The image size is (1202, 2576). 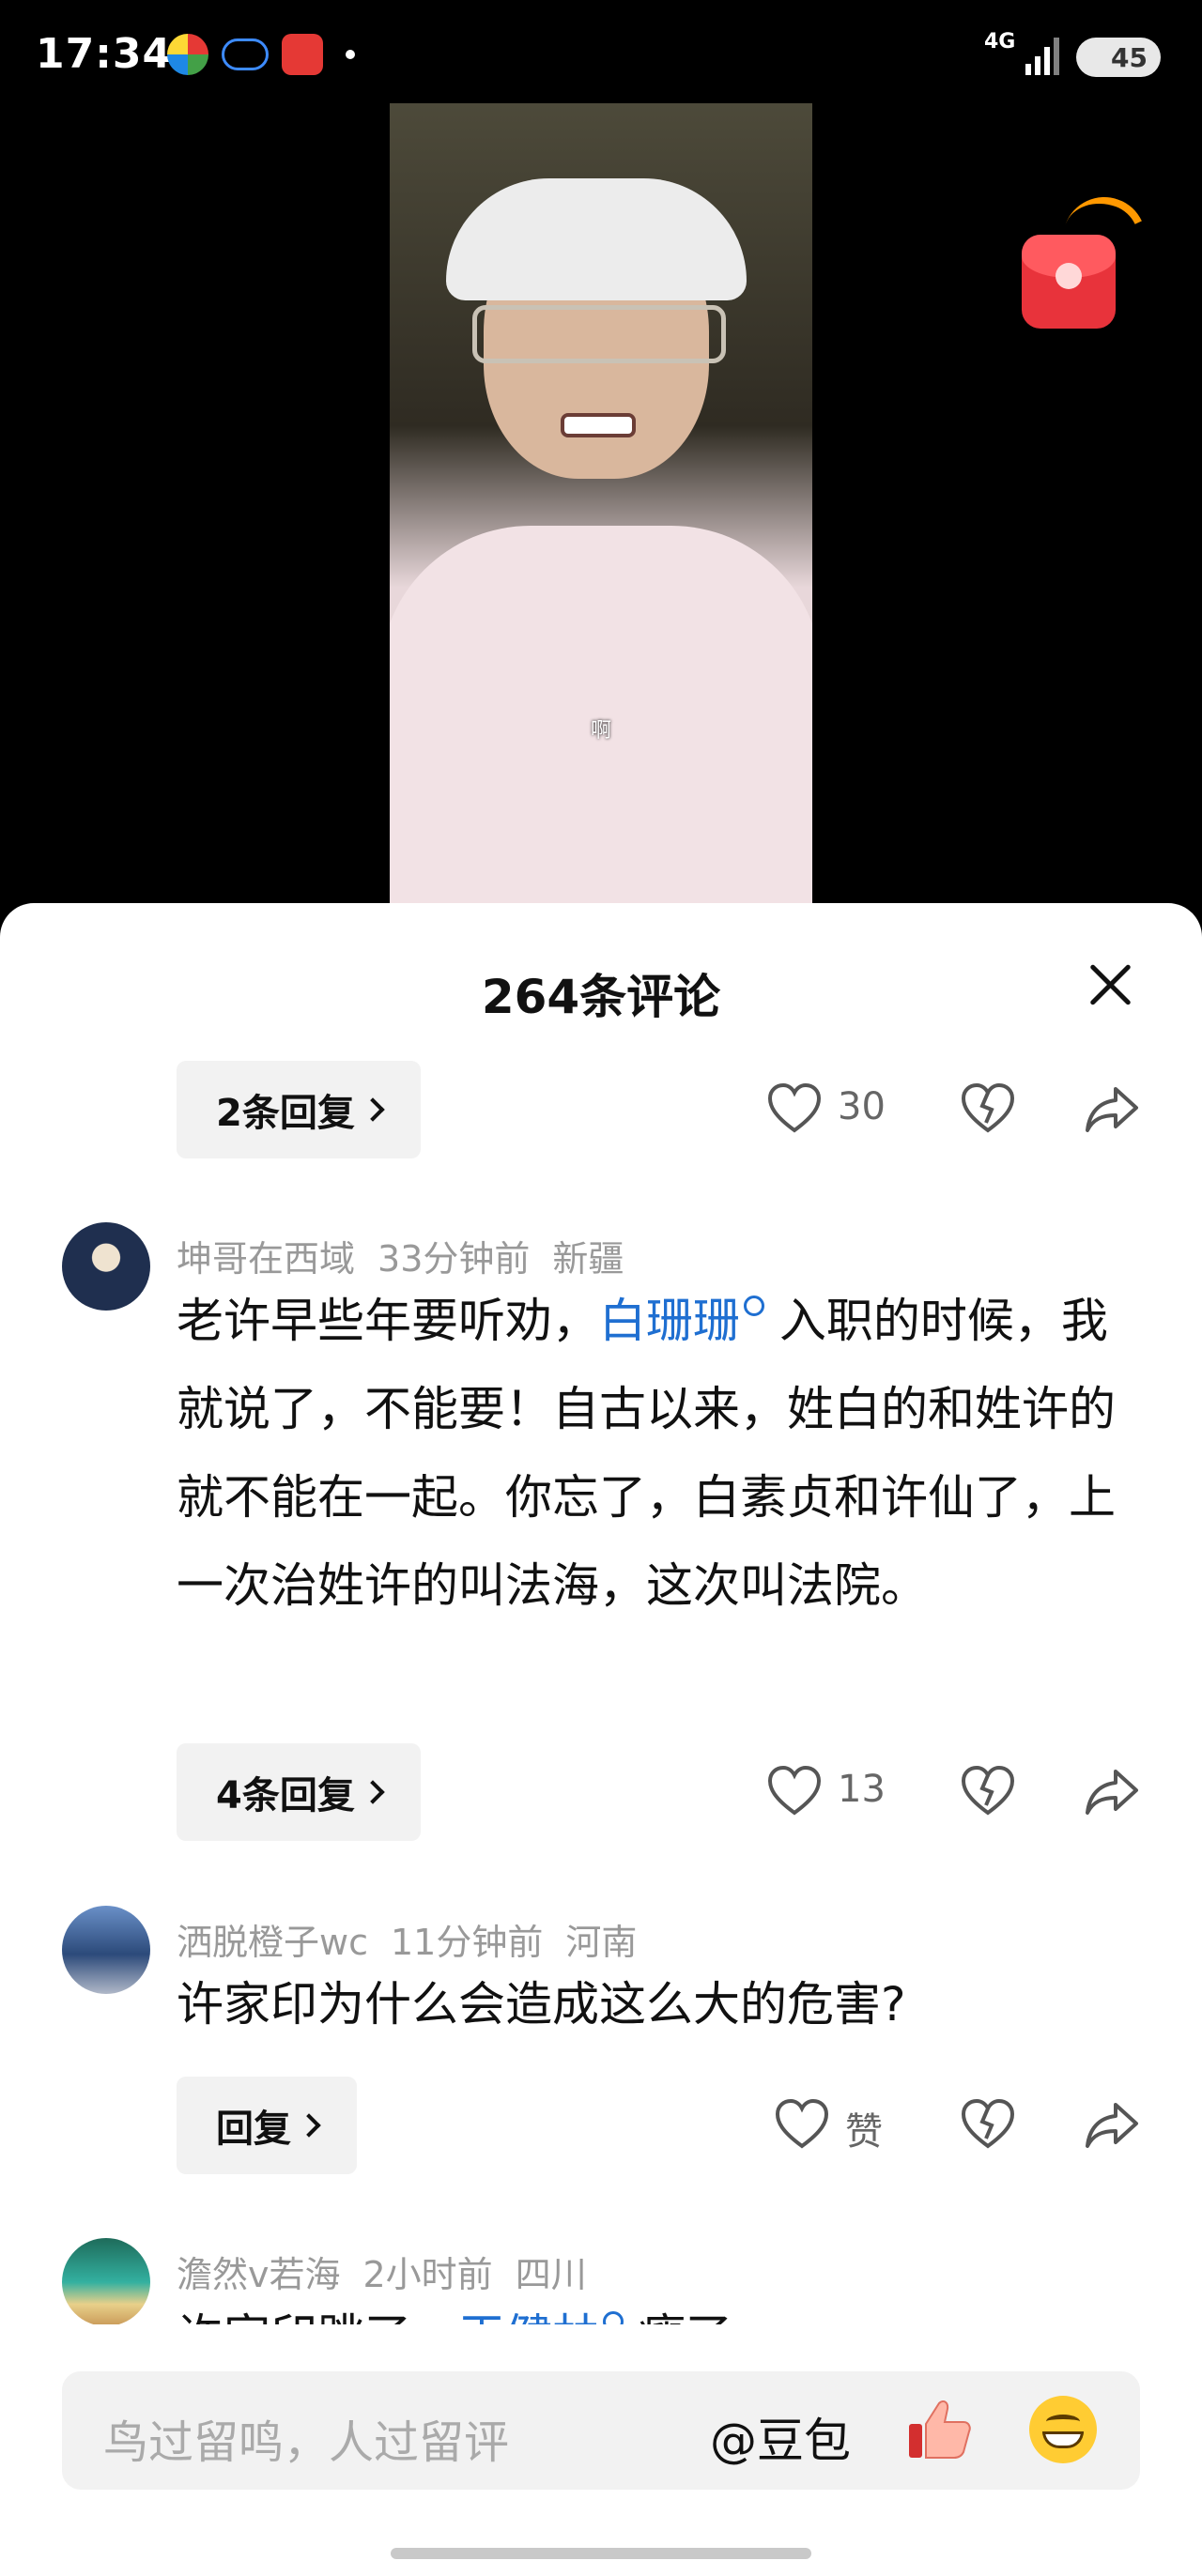 What do you see at coordinates (588, 1259) in the screenshot?
I see `comment-location: 新疆` at bounding box center [588, 1259].